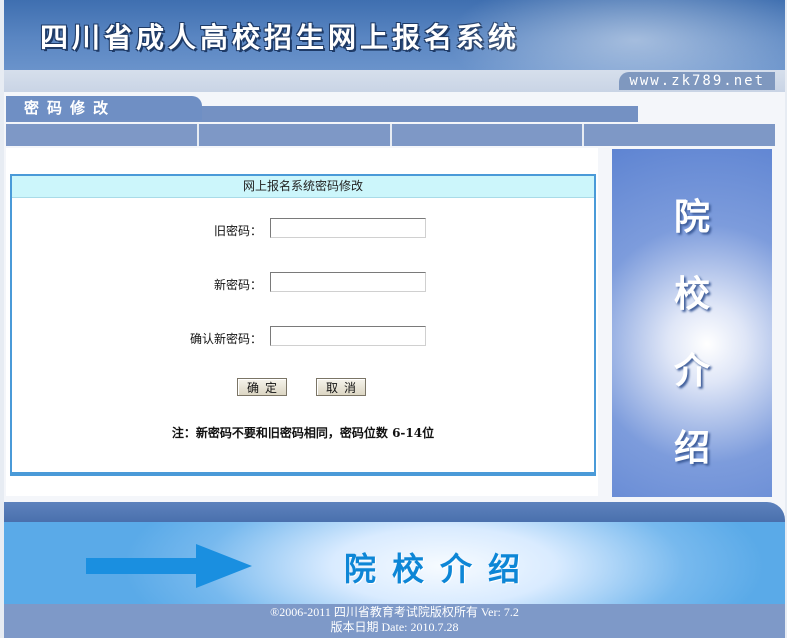 This screenshot has height=638, width=787. I want to click on side-char-3: 介, so click(691, 371).